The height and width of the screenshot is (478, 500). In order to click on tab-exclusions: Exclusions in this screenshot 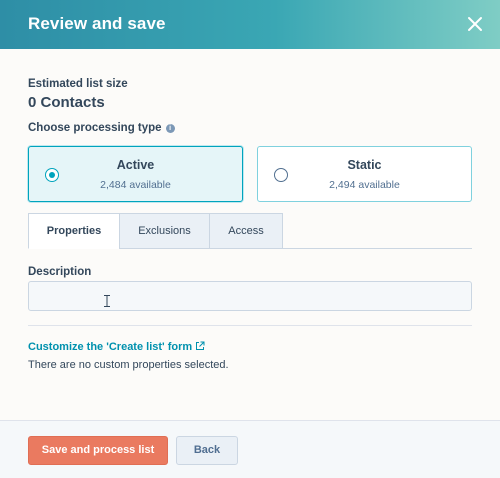, I will do `click(164, 231)`.